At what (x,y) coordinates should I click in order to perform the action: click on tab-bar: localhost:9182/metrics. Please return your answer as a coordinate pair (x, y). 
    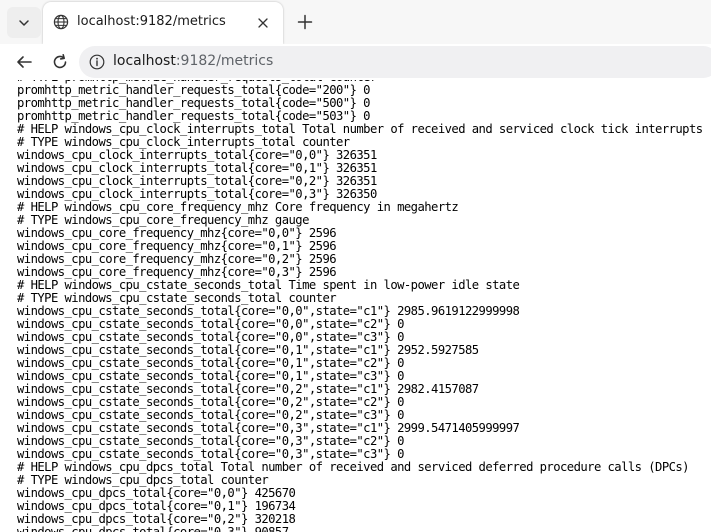
    Looking at the image, I should click on (355, 22).